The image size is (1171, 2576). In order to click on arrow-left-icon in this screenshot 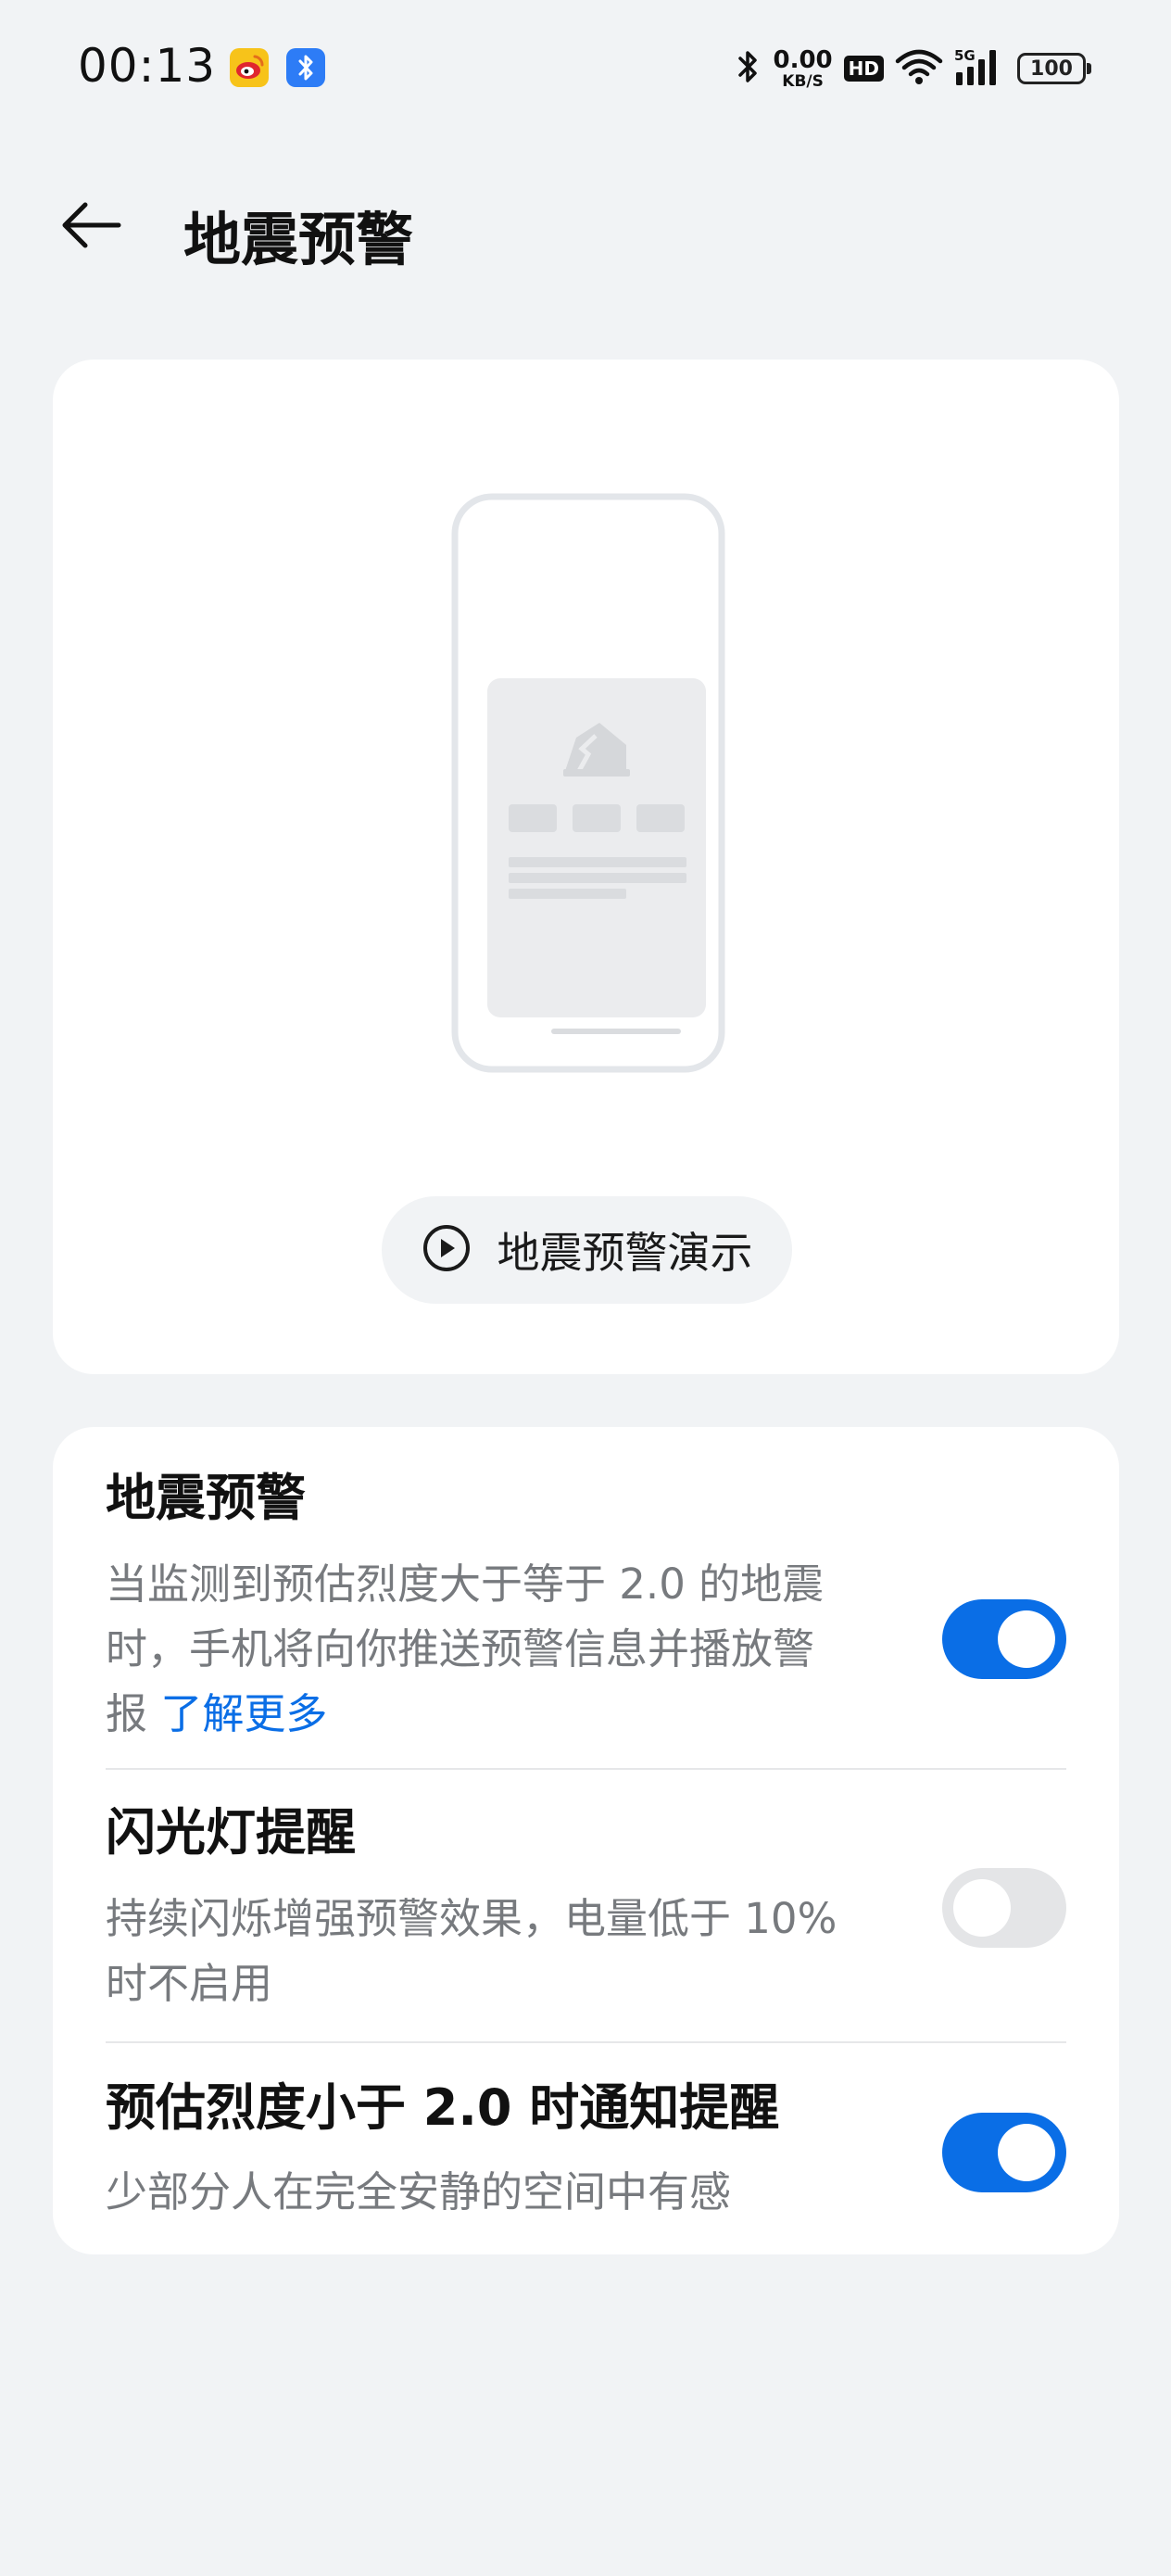, I will do `click(90, 227)`.